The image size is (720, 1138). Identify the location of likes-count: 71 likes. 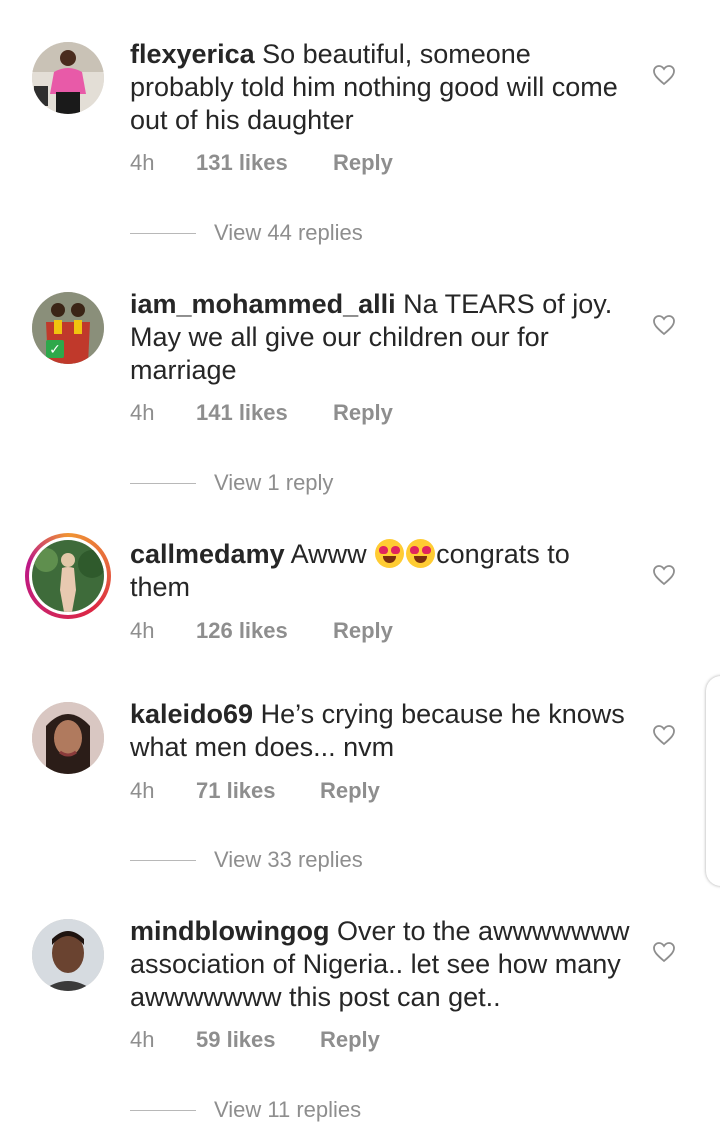
(236, 791).